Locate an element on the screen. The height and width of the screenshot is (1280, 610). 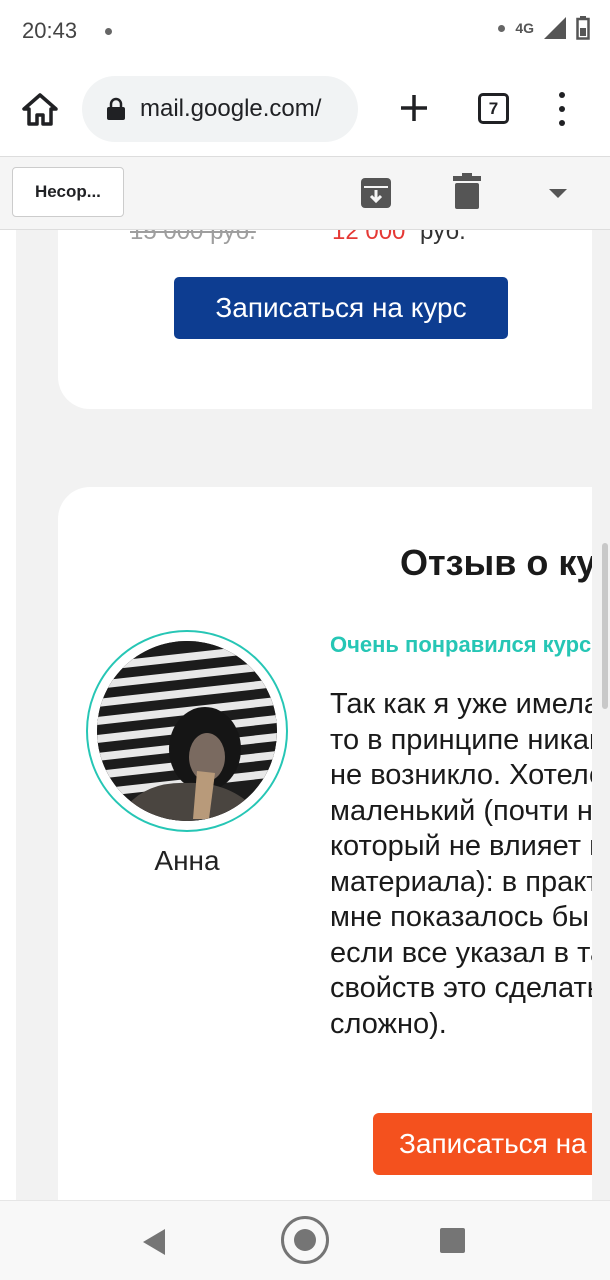
review-text-line: мне показалось бы проще, is located at coordinates (470, 917).